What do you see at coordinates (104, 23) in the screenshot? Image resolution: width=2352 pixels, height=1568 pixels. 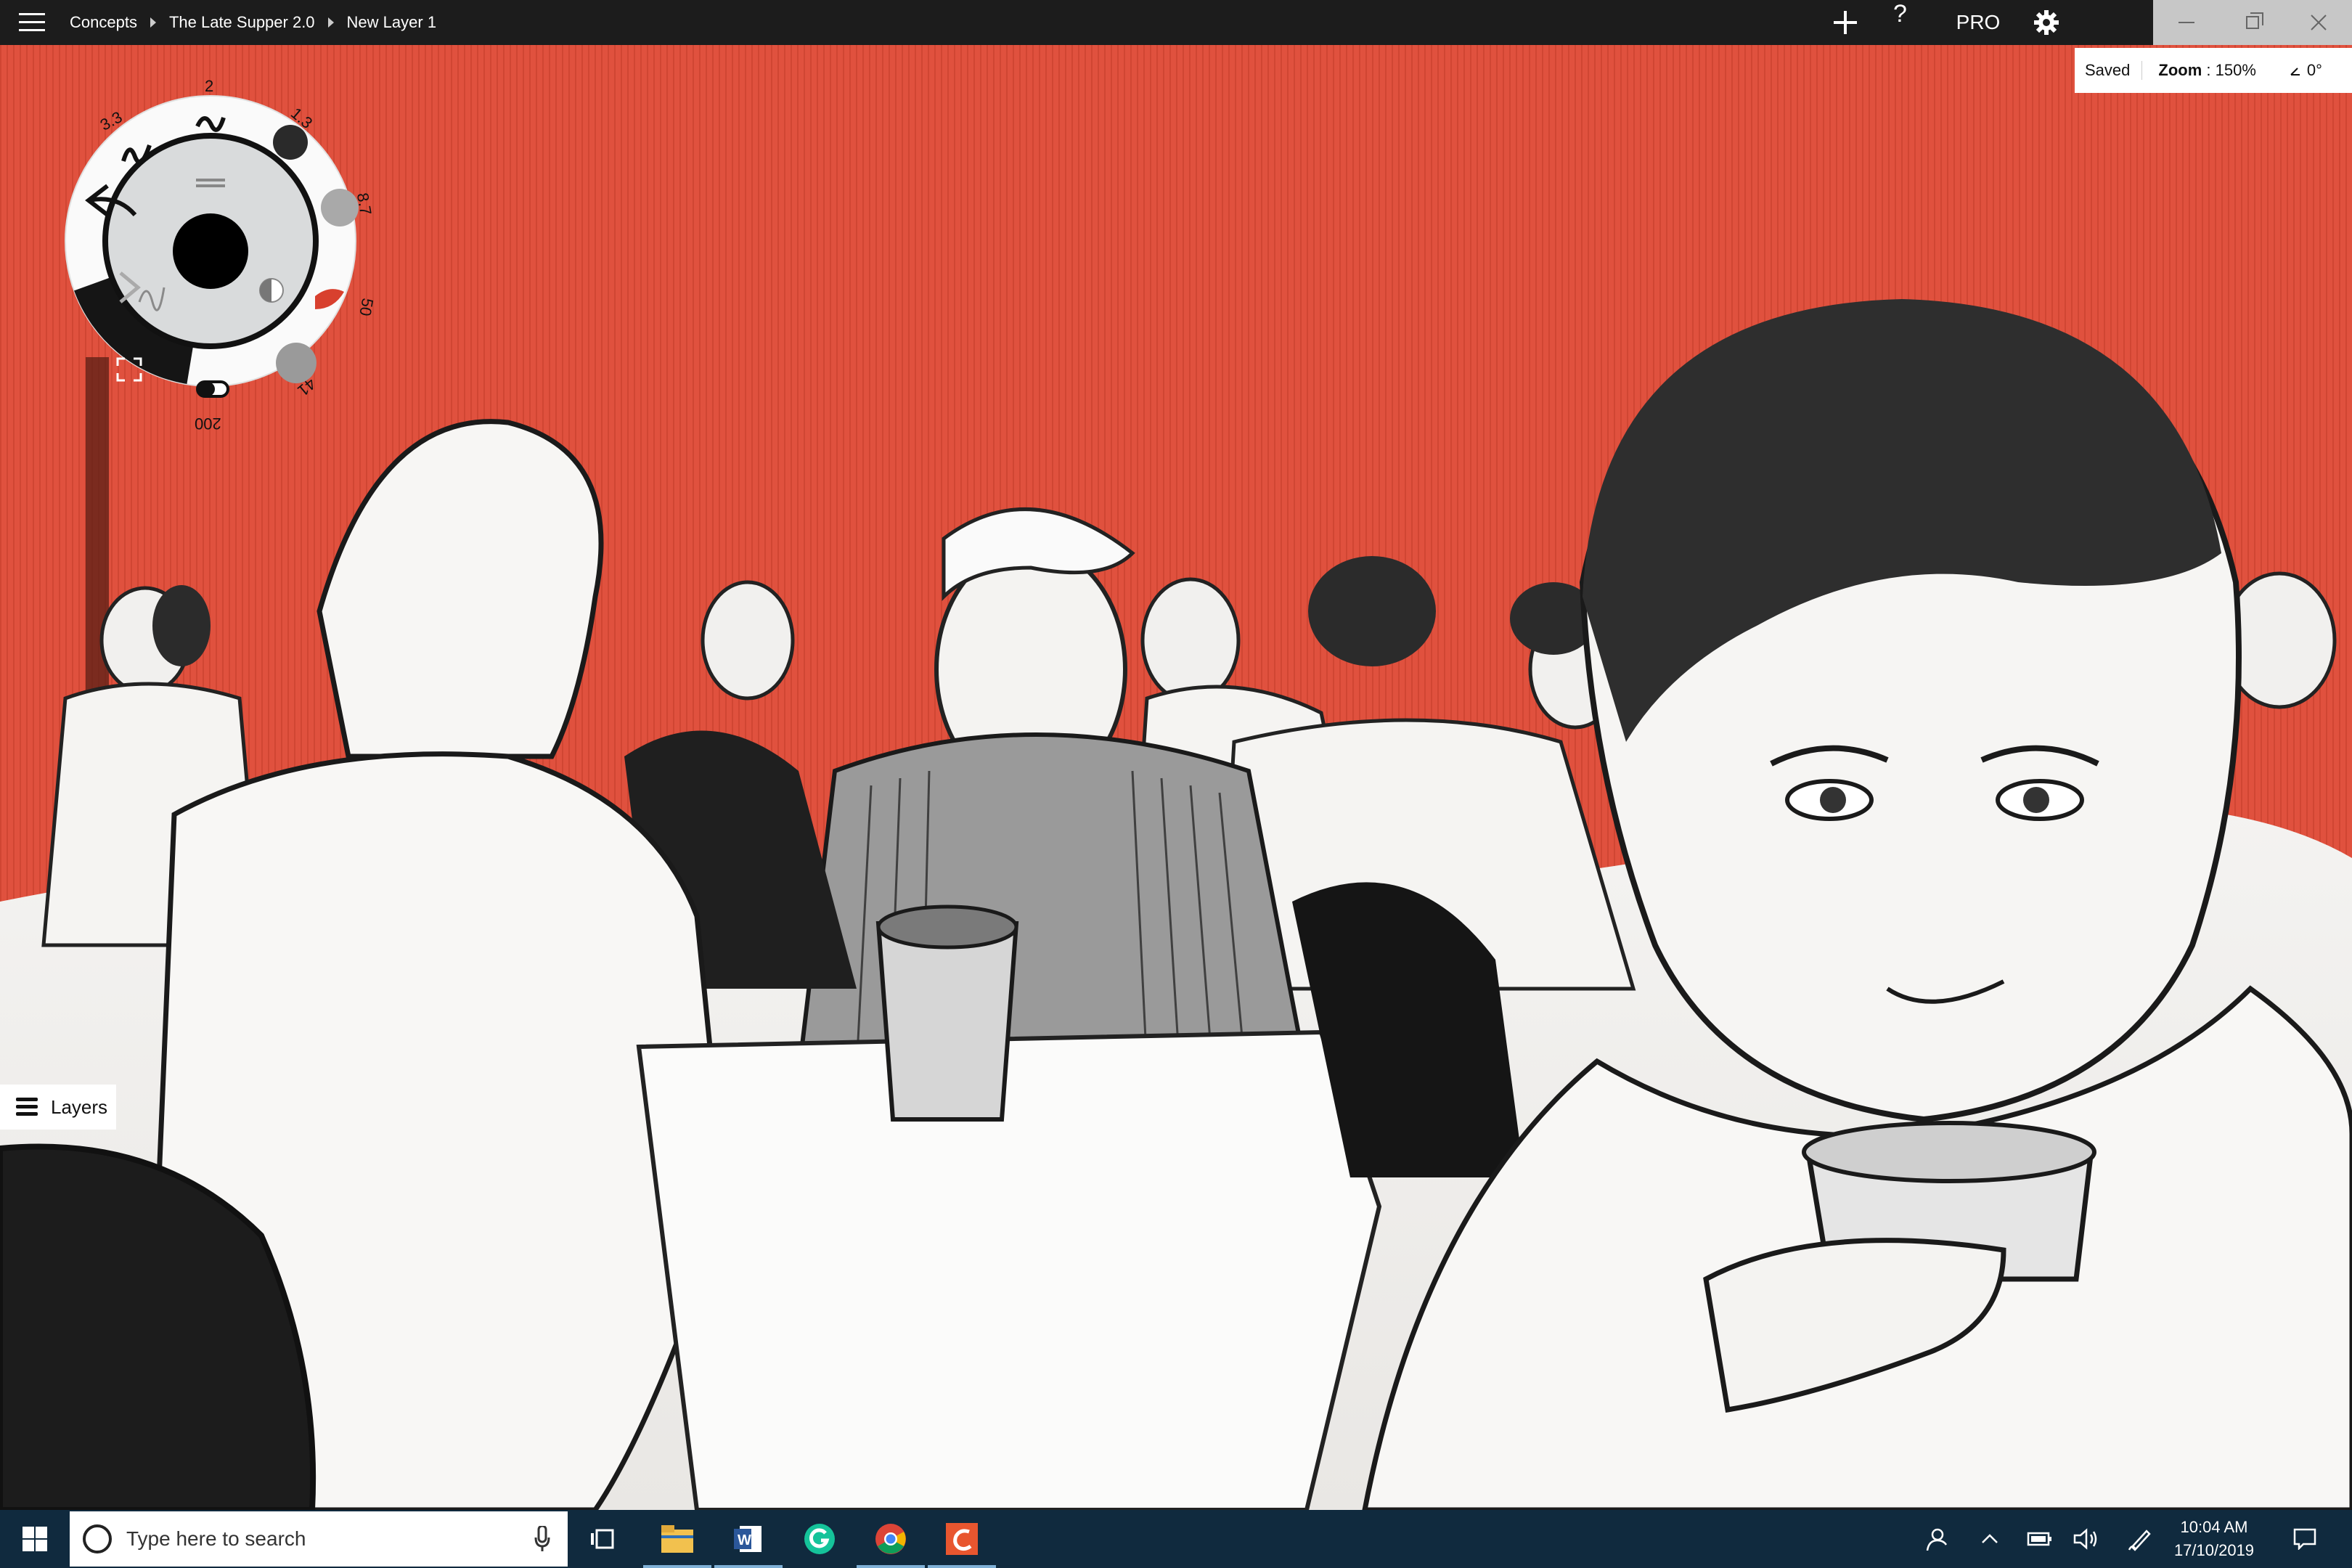 I see `breadcrumb-concepts: Concepts` at bounding box center [104, 23].